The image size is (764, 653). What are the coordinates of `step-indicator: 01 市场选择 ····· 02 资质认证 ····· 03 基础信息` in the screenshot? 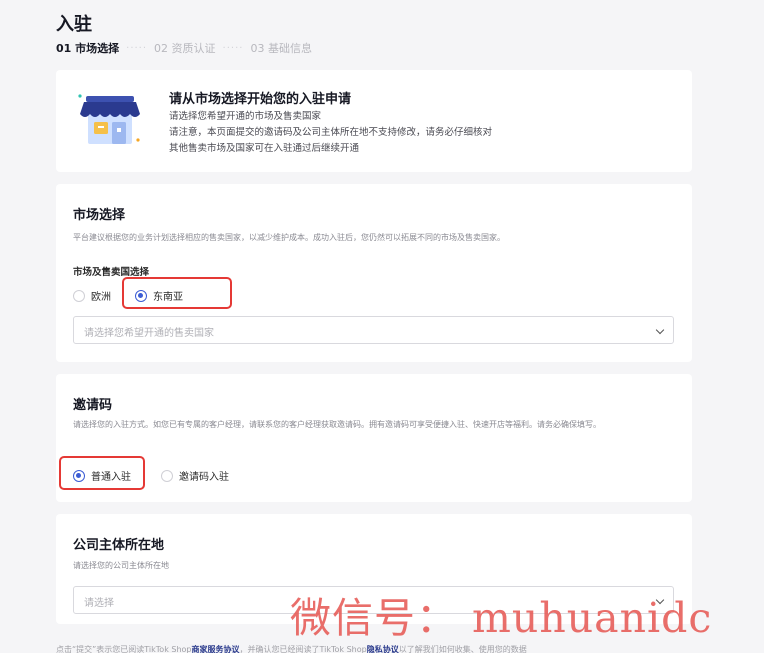 It's located at (184, 48).